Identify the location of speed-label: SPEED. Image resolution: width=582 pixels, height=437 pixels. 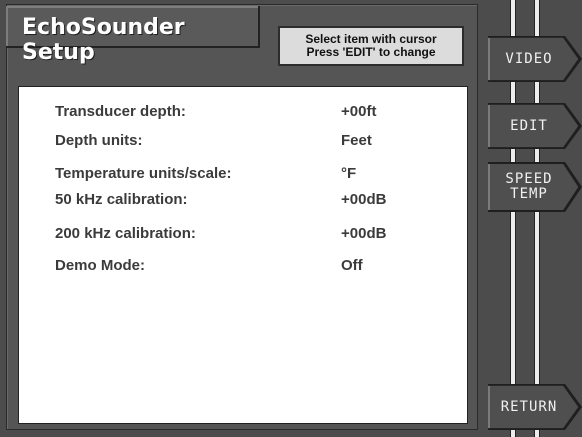
(529, 179).